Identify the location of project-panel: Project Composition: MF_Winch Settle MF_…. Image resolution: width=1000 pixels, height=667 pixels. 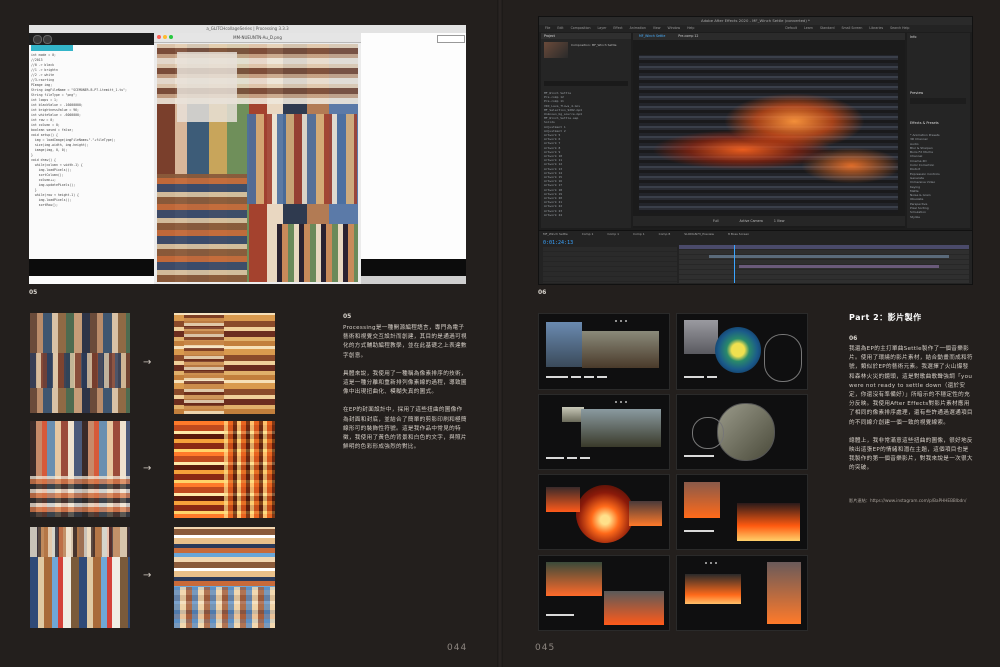
(586, 130).